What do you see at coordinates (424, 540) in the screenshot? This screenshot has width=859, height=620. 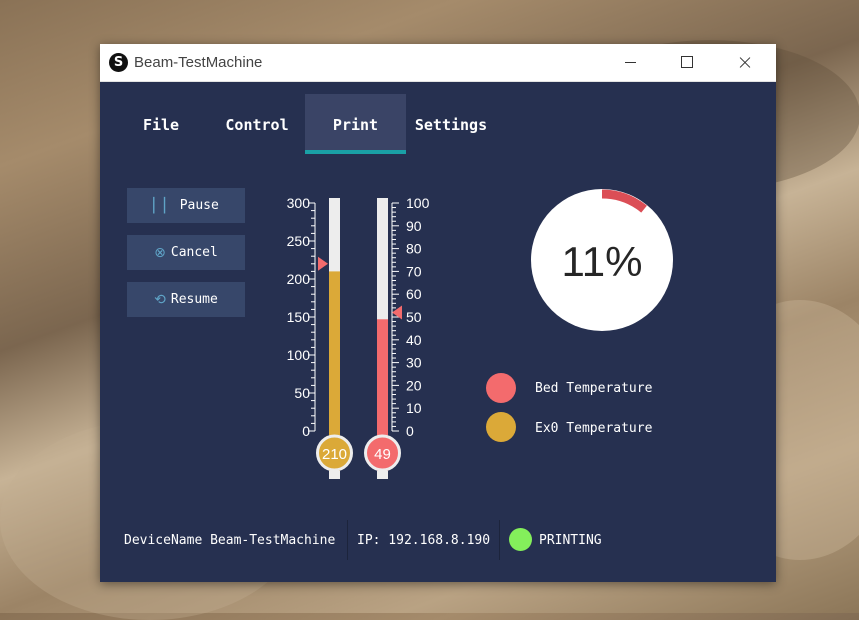 I see `ip-address: IP: 192.168.8.190` at bounding box center [424, 540].